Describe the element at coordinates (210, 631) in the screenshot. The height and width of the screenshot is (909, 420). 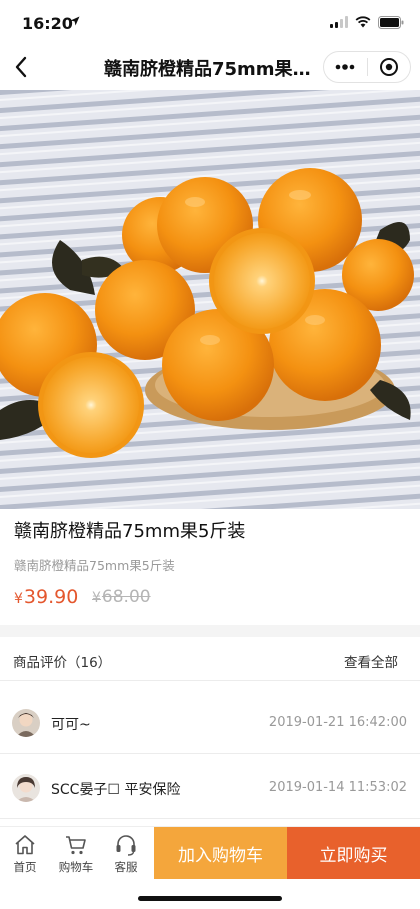
I see `section-divider` at that location.